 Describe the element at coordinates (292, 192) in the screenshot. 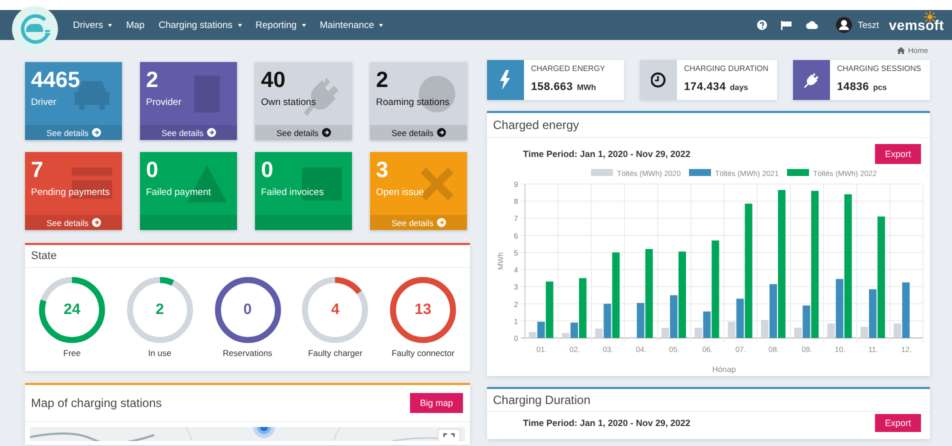

I see `tile-label: Failed invoices` at that location.